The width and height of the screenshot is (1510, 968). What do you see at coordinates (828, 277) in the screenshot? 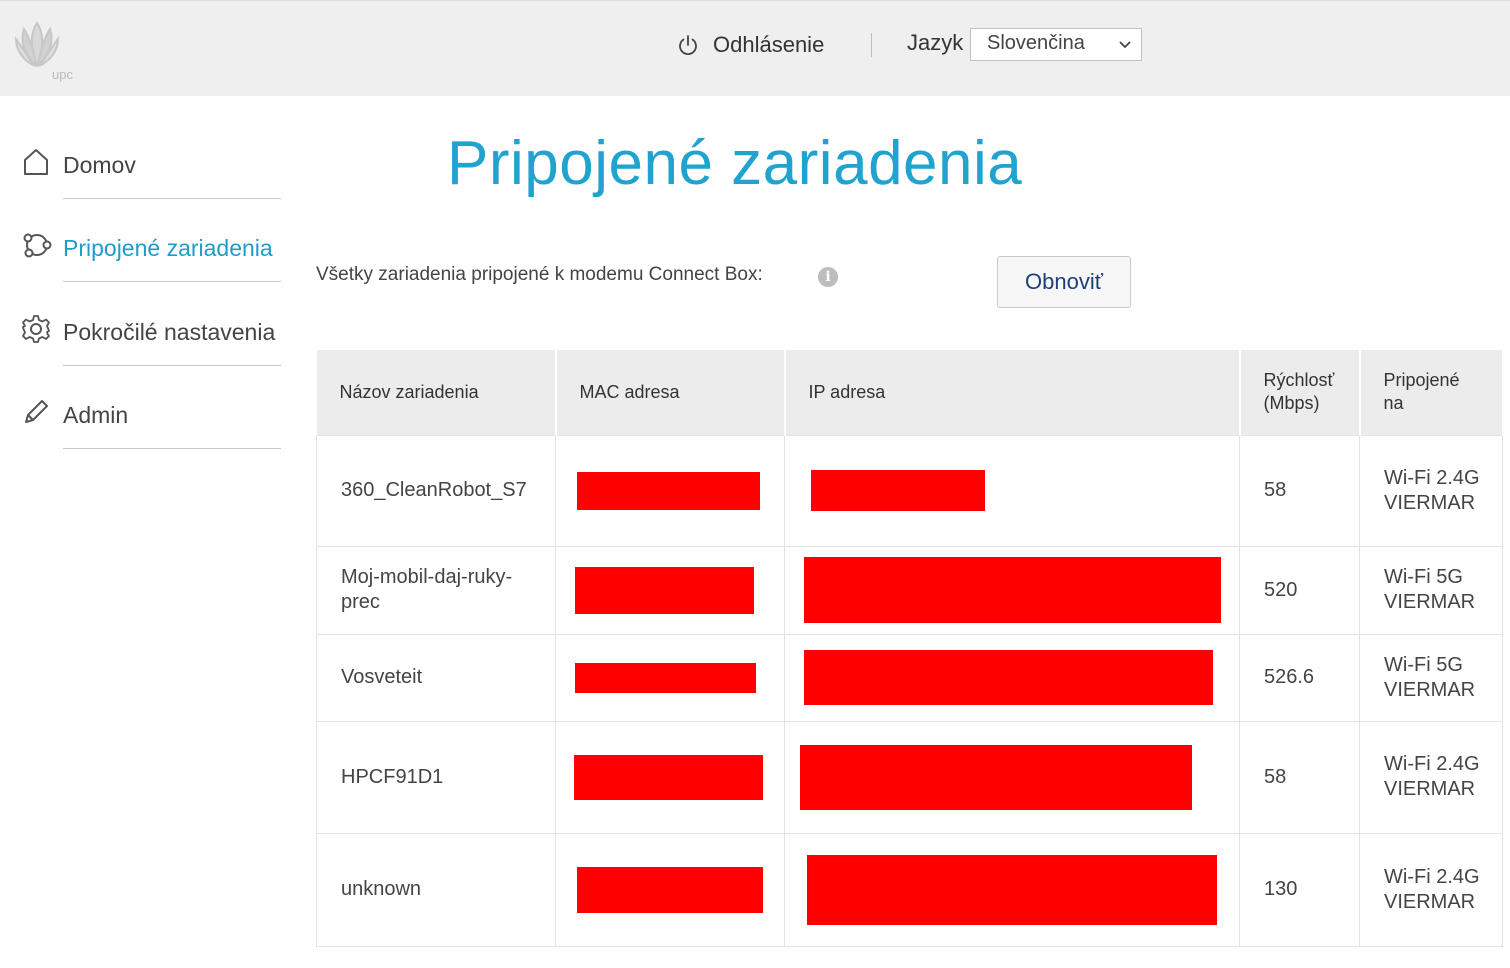
I see `info-icon: i` at bounding box center [828, 277].